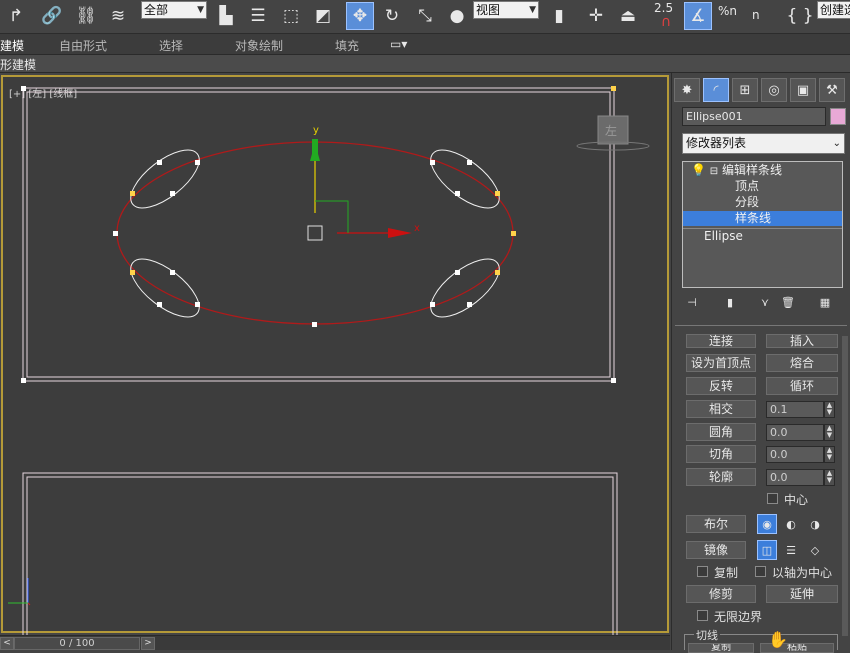 This screenshot has height=653, width=850. I want to click on ribbon-options-icon: ▭▾, so click(398, 44).